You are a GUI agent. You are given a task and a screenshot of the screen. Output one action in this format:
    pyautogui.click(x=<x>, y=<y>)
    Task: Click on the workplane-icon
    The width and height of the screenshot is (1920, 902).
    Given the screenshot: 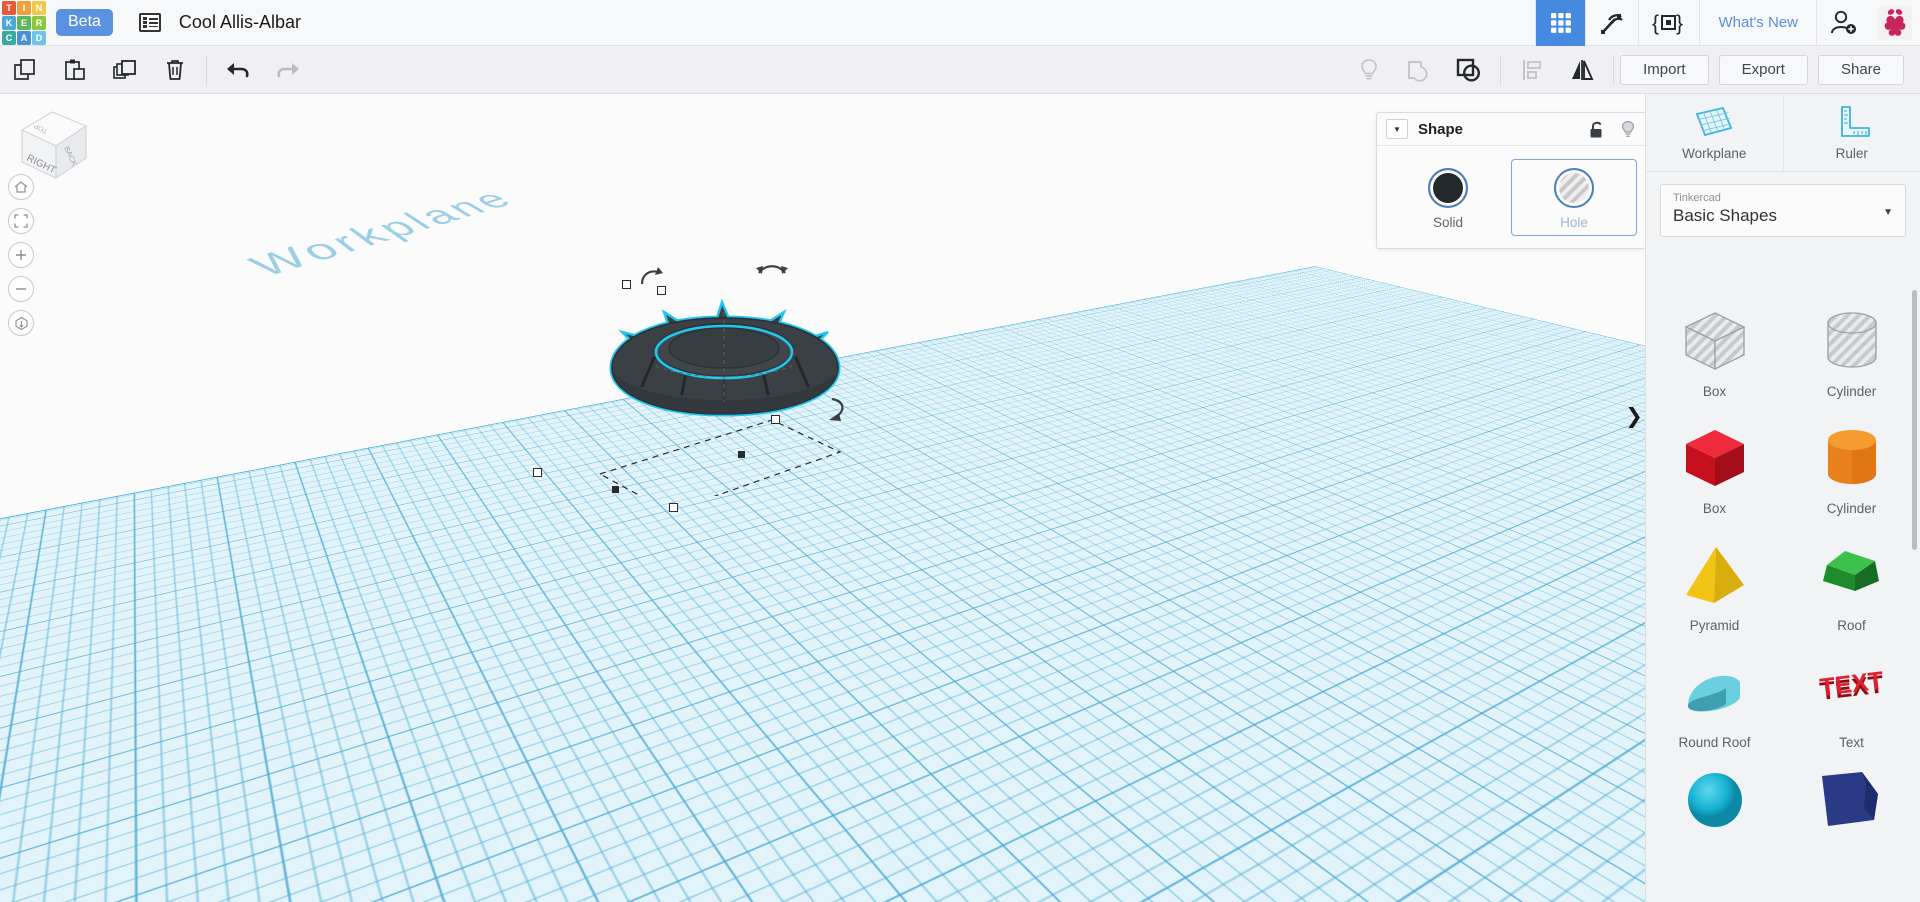 What is the action you would take?
    pyautogui.click(x=1714, y=121)
    